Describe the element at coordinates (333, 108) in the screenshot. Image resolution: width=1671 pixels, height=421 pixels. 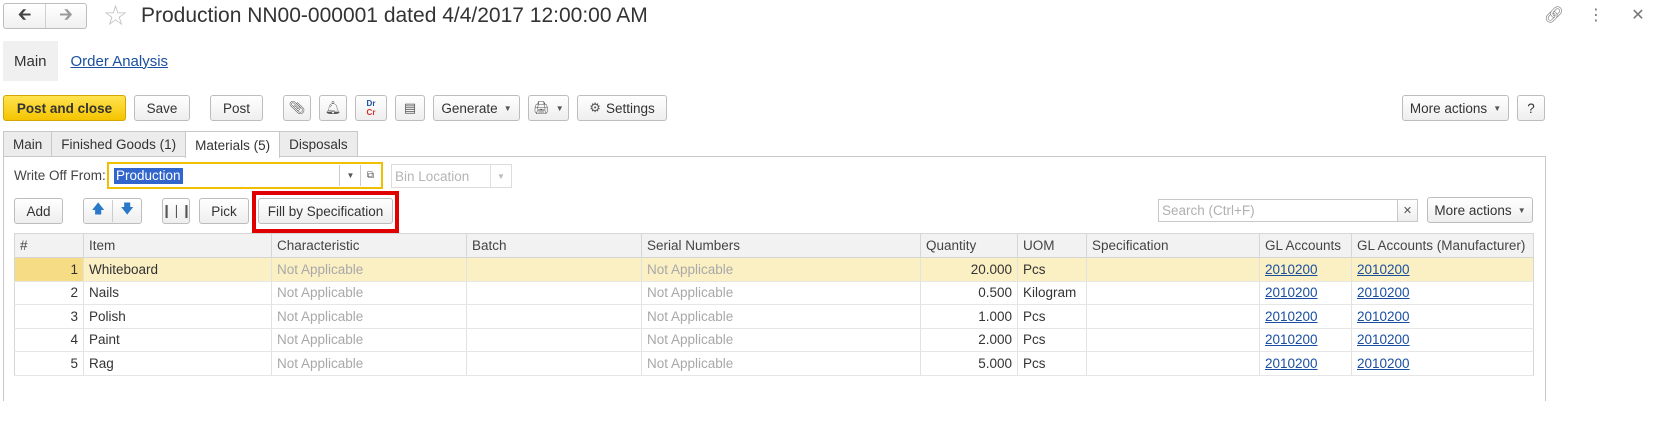
I see `reminder-button: 🔔︎` at that location.